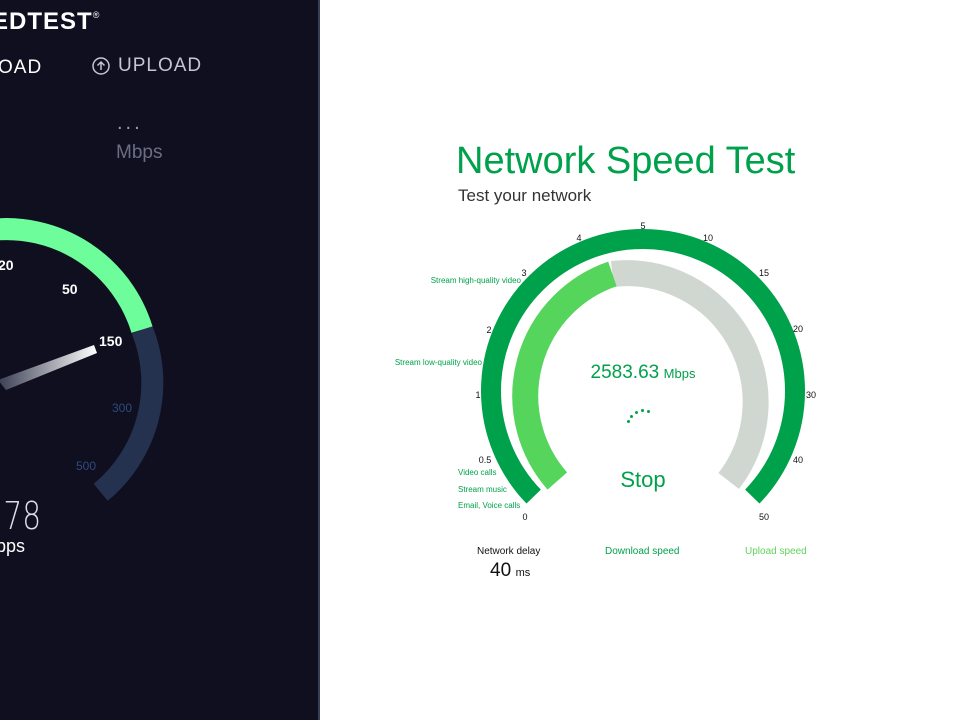  I want to click on gauge-tick-label: 10, so click(708, 238).